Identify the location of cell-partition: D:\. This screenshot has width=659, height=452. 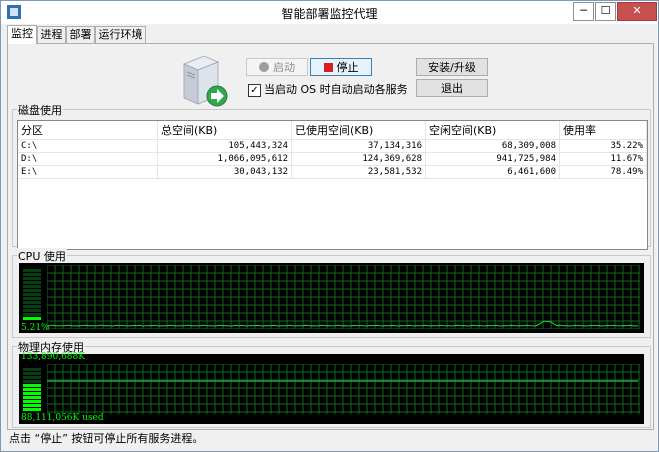
(88, 159).